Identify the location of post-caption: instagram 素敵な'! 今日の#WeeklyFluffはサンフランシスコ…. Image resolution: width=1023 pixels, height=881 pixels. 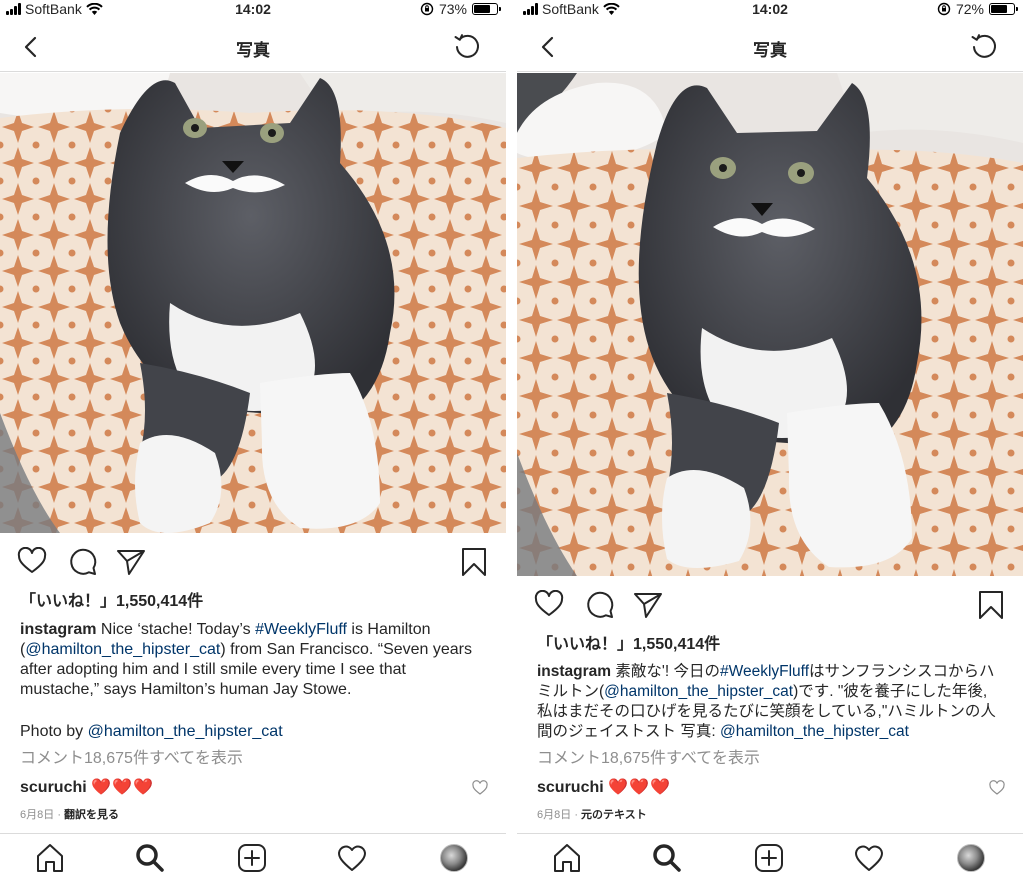
(771, 702).